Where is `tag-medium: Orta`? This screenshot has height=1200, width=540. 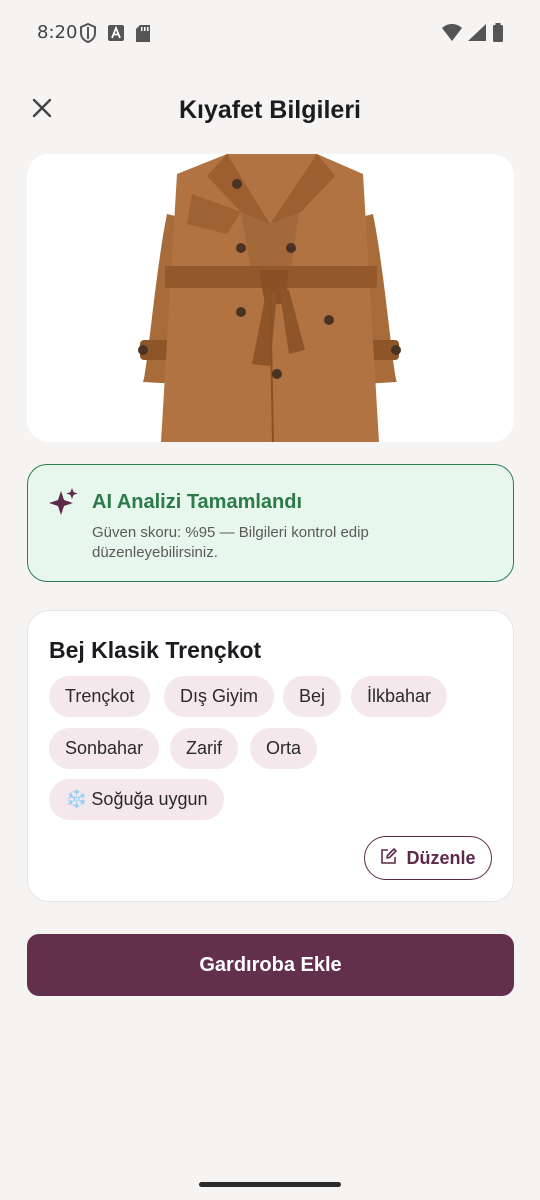 tag-medium: Orta is located at coordinates (284, 748).